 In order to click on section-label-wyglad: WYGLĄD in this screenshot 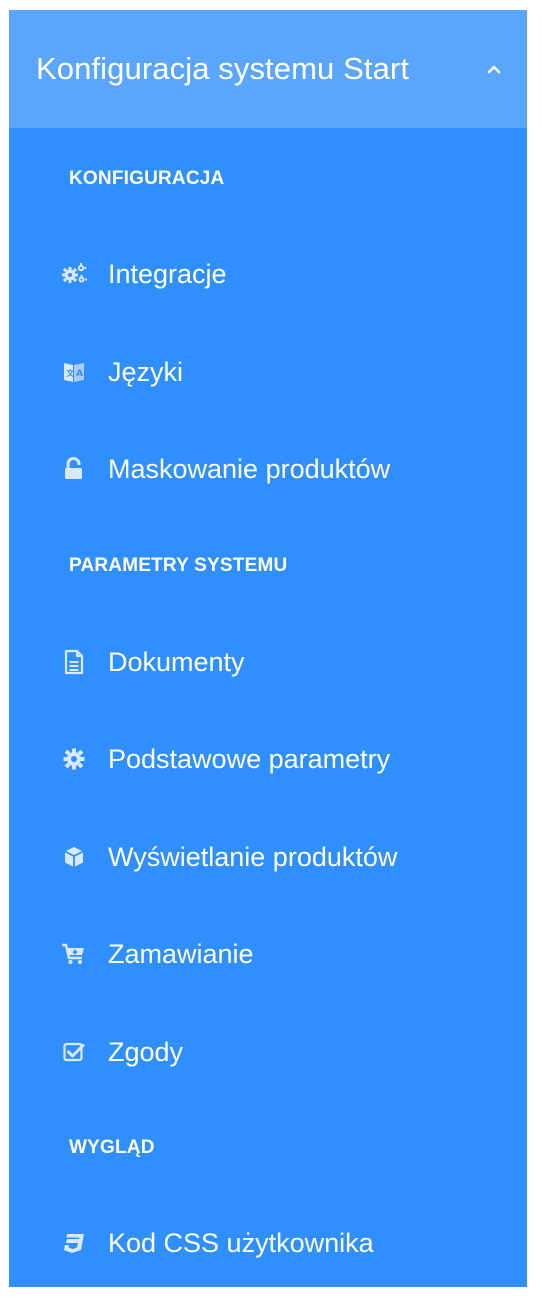, I will do `click(112, 1147)`.